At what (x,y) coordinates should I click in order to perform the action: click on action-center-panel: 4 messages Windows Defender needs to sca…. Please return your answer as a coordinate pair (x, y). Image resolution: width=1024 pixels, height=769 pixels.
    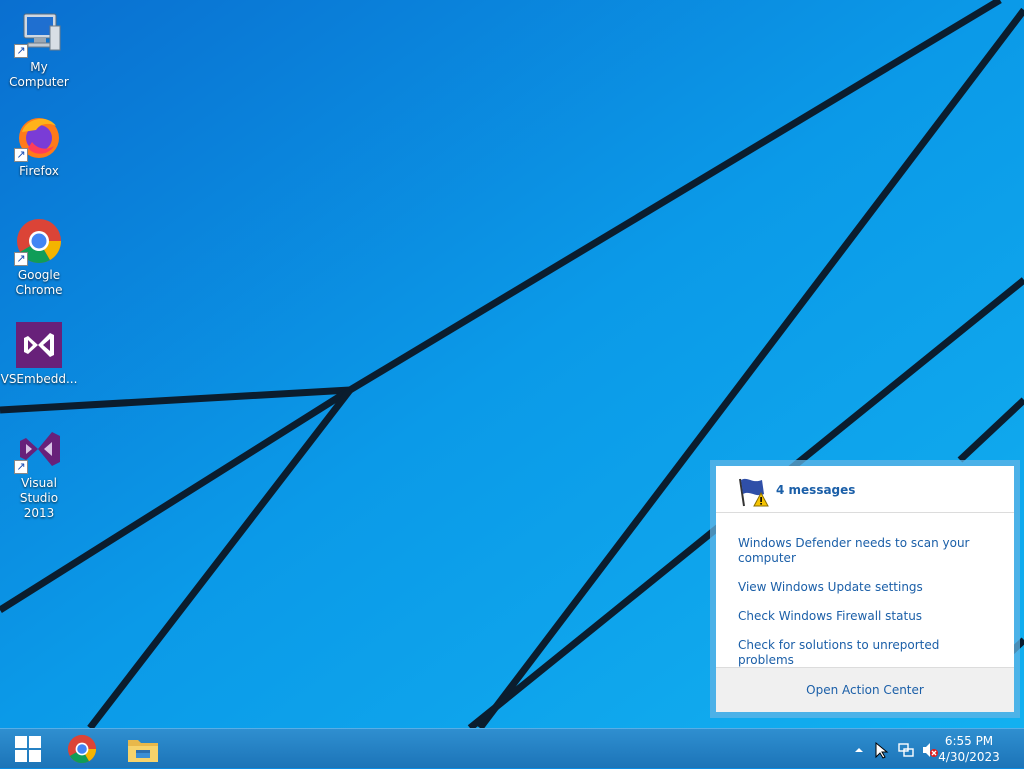
    Looking at the image, I should click on (865, 589).